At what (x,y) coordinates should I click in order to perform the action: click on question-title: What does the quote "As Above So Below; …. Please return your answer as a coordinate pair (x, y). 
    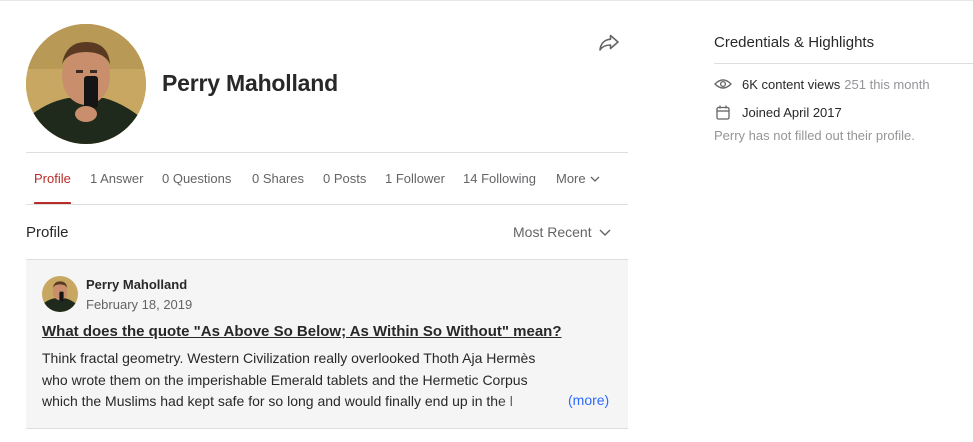
    Looking at the image, I should click on (332, 331).